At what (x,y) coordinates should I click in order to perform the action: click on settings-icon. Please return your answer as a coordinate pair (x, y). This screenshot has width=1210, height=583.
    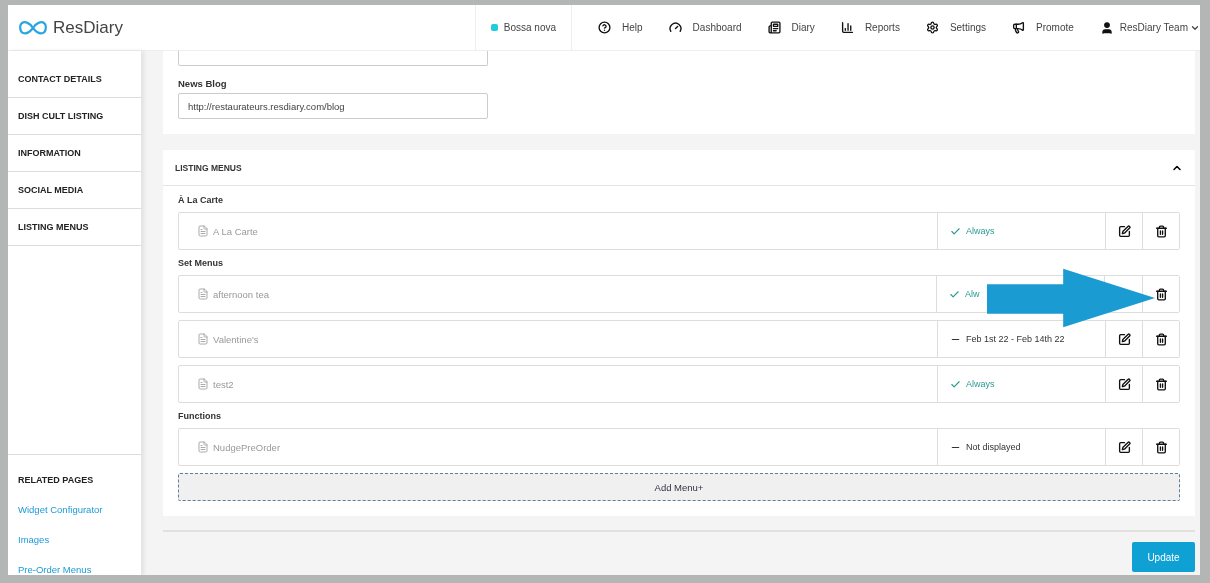
    Looking at the image, I should click on (932, 27).